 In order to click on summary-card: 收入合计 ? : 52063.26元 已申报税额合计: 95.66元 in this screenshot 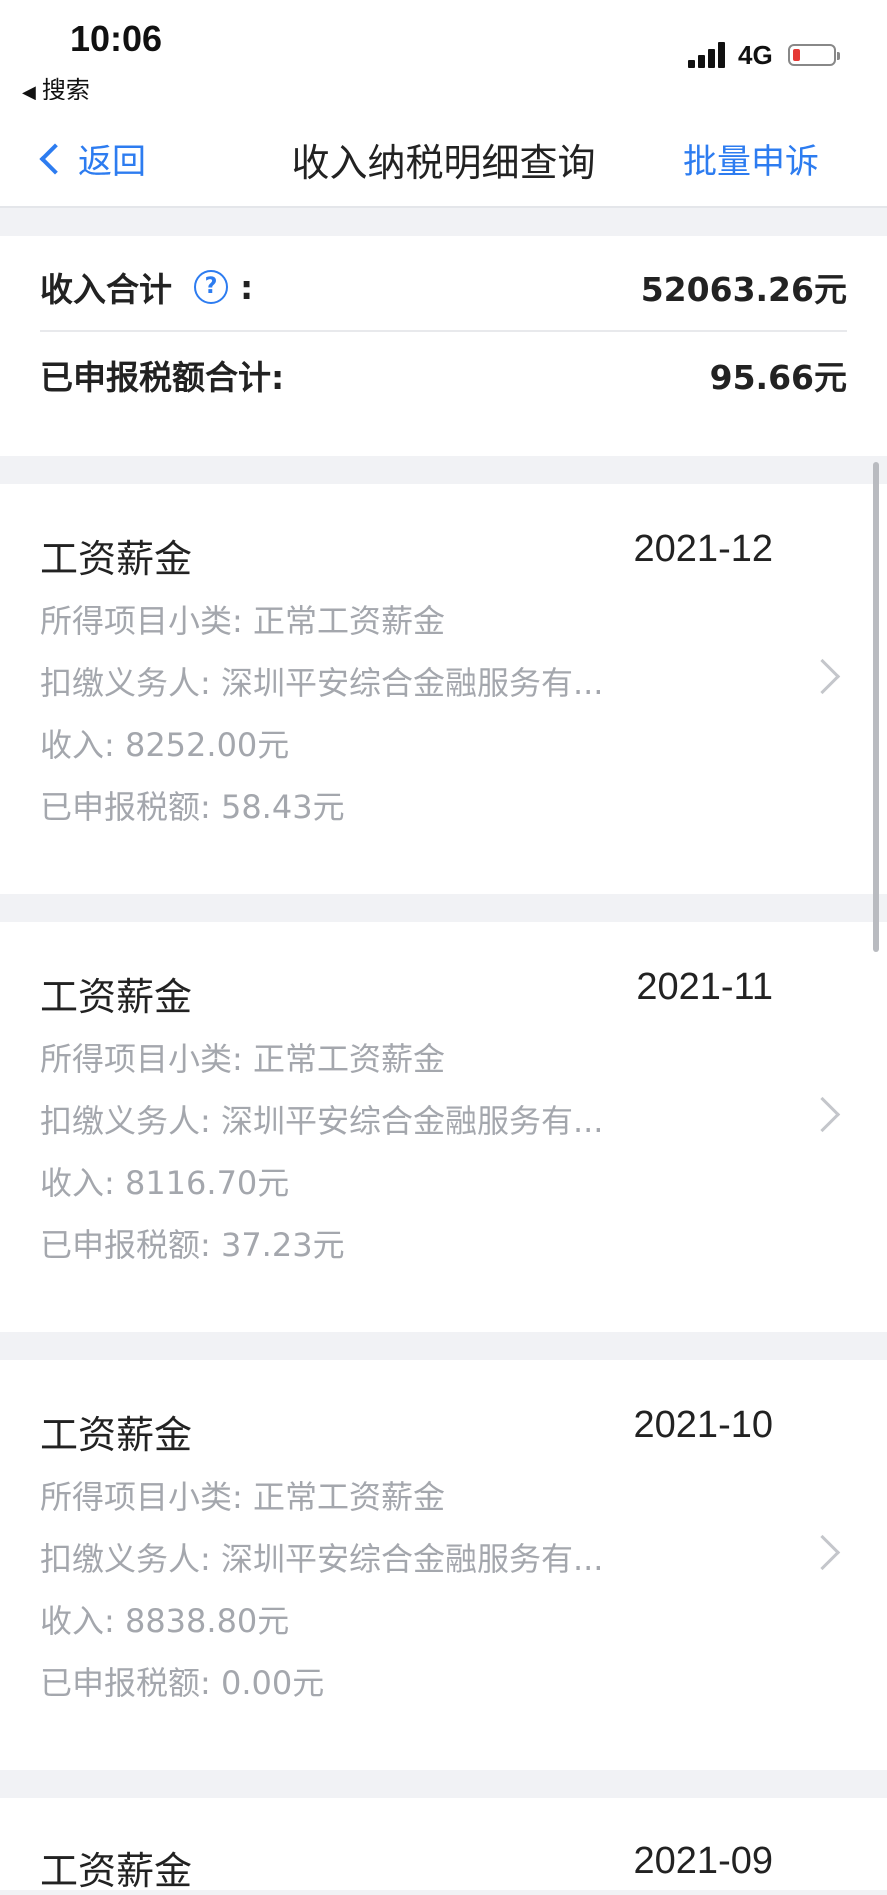, I will do `click(443, 346)`.